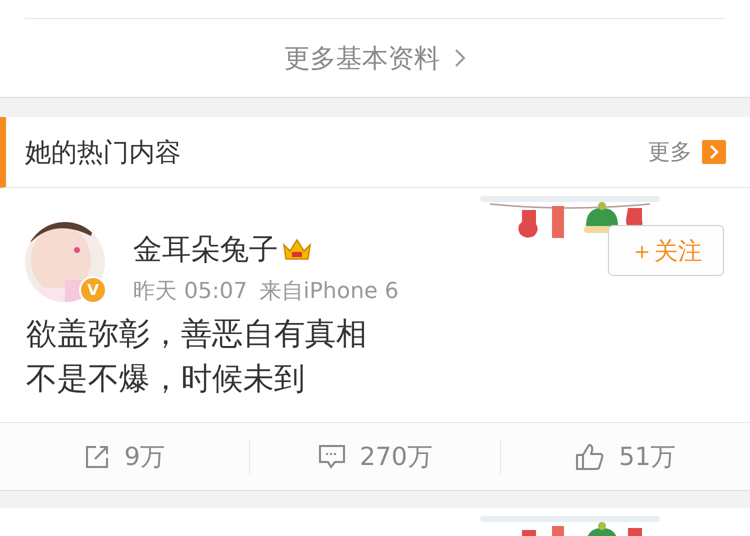 The image size is (750, 536). What do you see at coordinates (190, 292) in the screenshot?
I see `post-time: 昨天 05:07` at bounding box center [190, 292].